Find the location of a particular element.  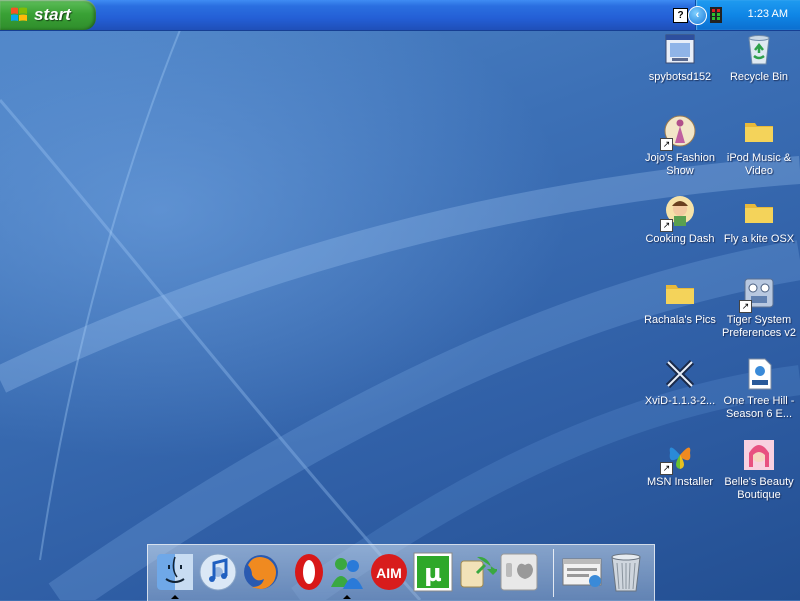

volume-meter-icon is located at coordinates (716, 15).